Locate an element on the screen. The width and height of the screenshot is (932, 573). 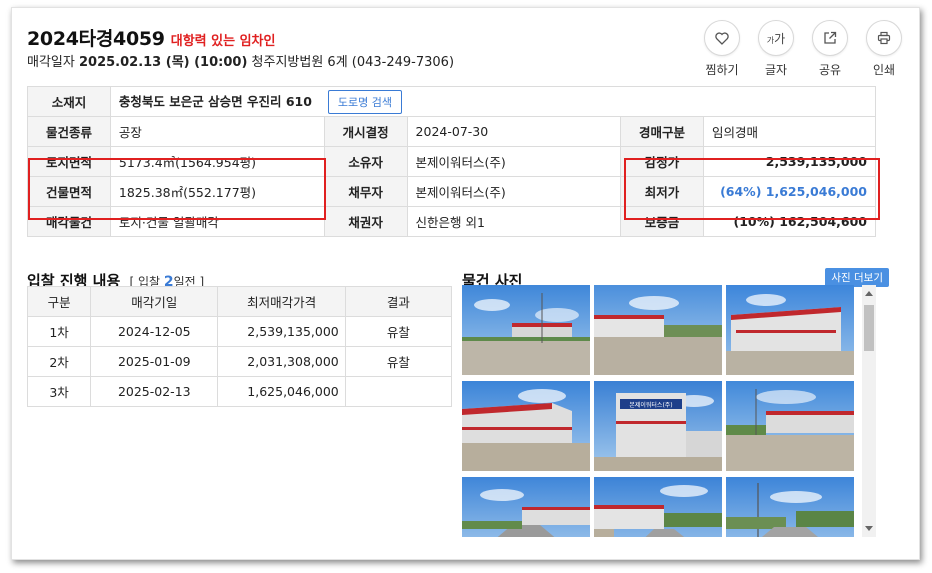
address-cell: 충청북도 보은군 삼승면 우진리 610 도로명 검색 is located at coordinates (493, 101).